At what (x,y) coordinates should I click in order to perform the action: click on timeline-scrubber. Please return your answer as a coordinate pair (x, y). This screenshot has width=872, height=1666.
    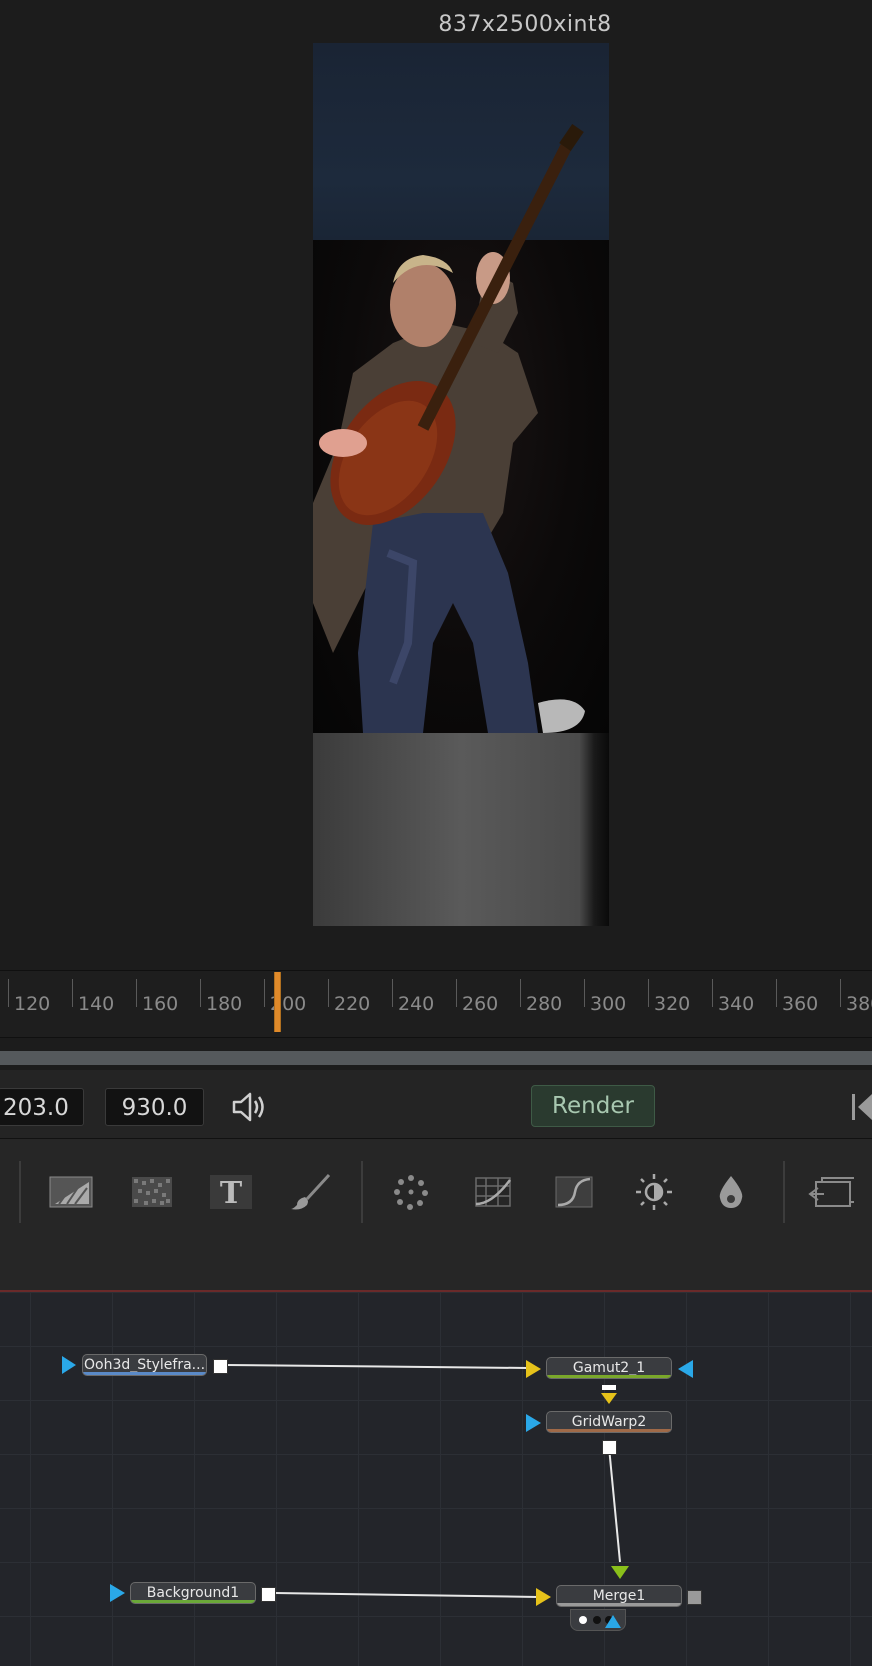
    Looking at the image, I should click on (436, 1058).